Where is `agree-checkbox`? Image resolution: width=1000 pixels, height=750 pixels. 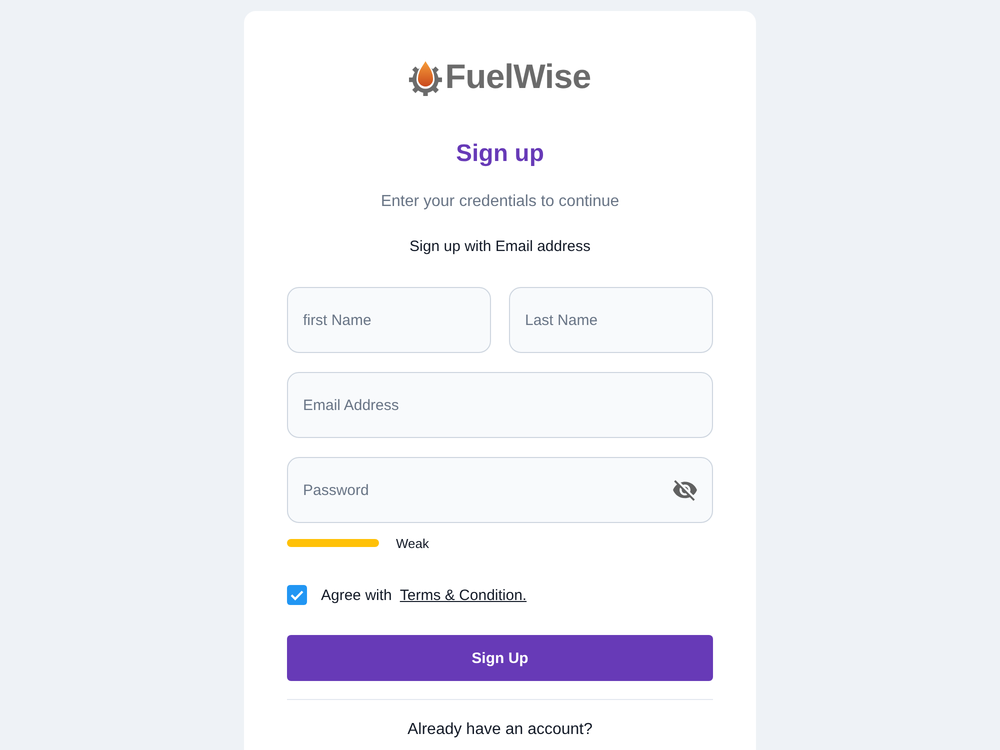
agree-checkbox is located at coordinates (297, 595).